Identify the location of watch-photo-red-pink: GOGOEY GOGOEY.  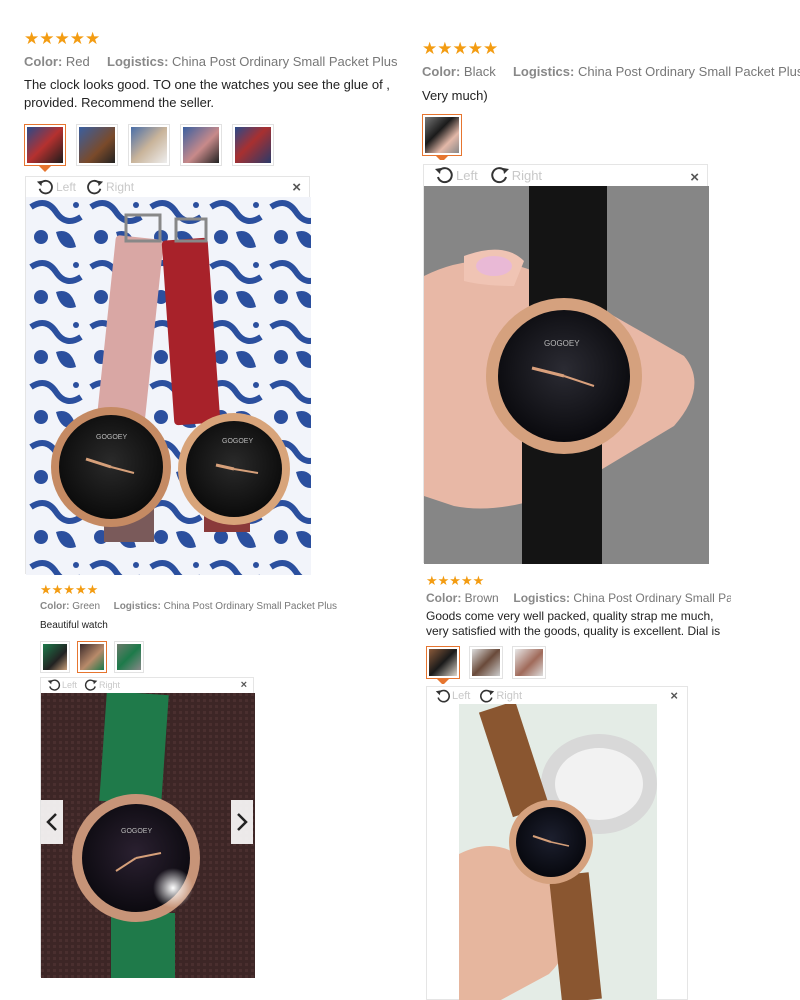
(168, 386).